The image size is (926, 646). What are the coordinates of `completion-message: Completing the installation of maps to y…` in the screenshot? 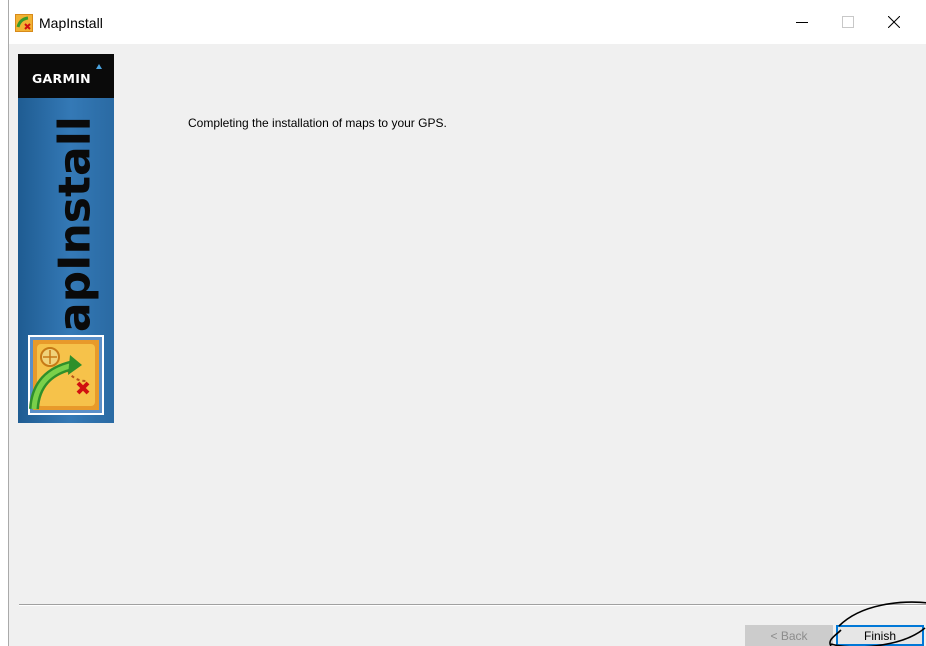 It's located at (317, 123).